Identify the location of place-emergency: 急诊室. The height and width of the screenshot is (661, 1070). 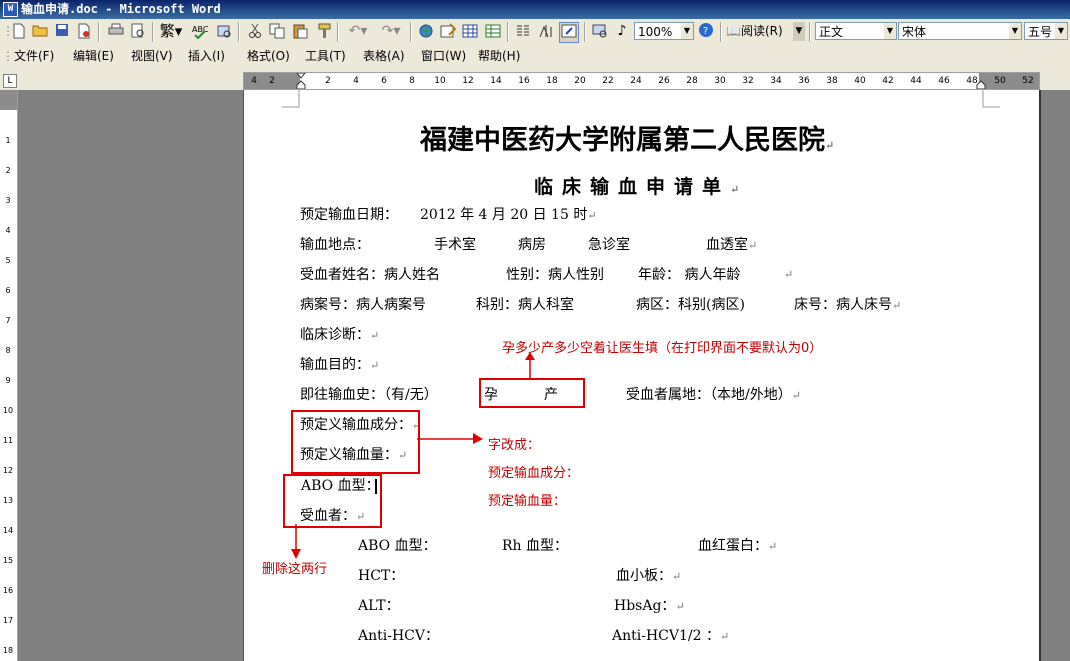
(609, 245).